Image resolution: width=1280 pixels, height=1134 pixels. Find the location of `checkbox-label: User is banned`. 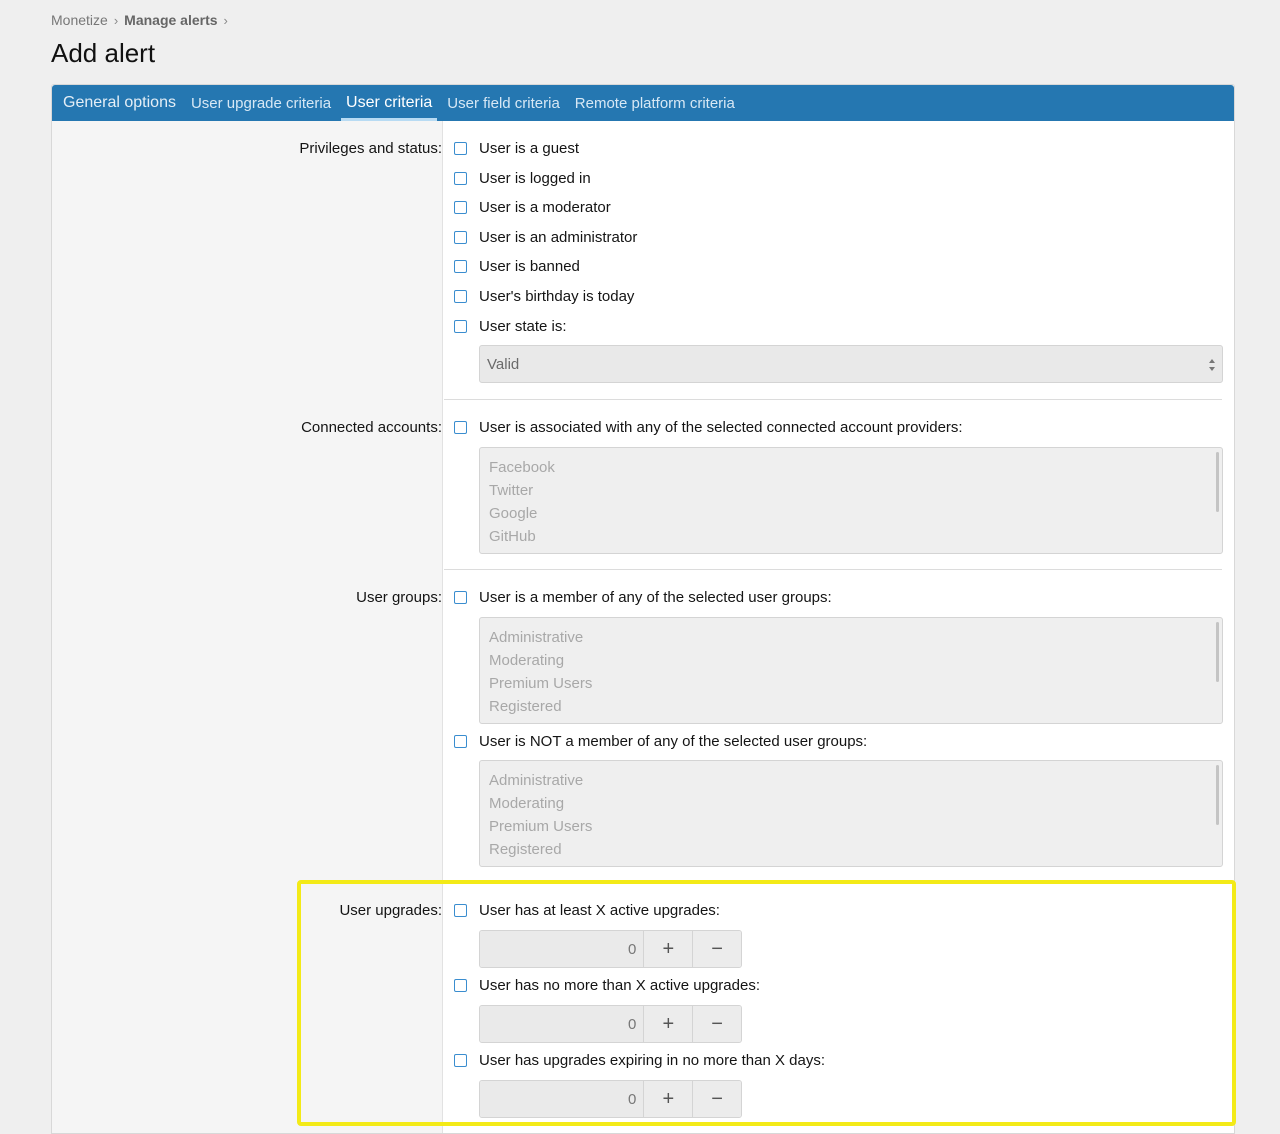

checkbox-label: User is banned is located at coordinates (529, 266).